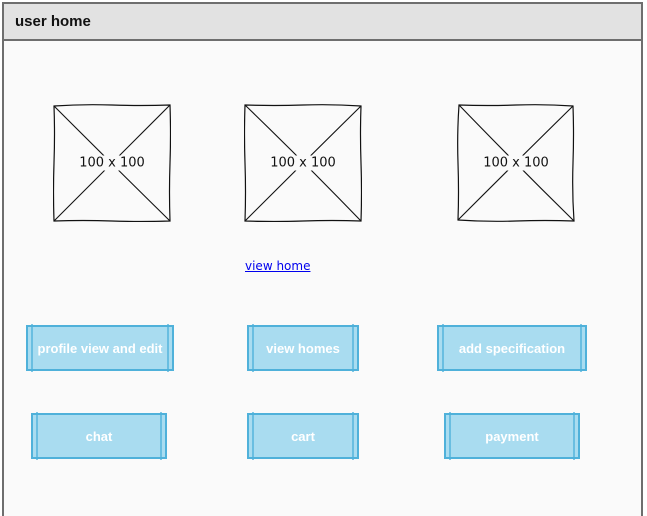 The height and width of the screenshot is (516, 647). What do you see at coordinates (303, 436) in the screenshot?
I see `cart-button: cart` at bounding box center [303, 436].